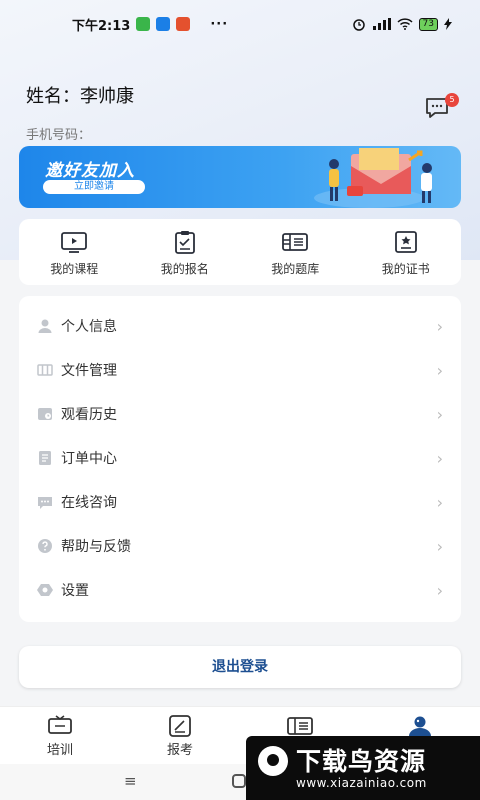  I want to click on menu-item-online-consult: 在线咨询 ›, so click(240, 502).